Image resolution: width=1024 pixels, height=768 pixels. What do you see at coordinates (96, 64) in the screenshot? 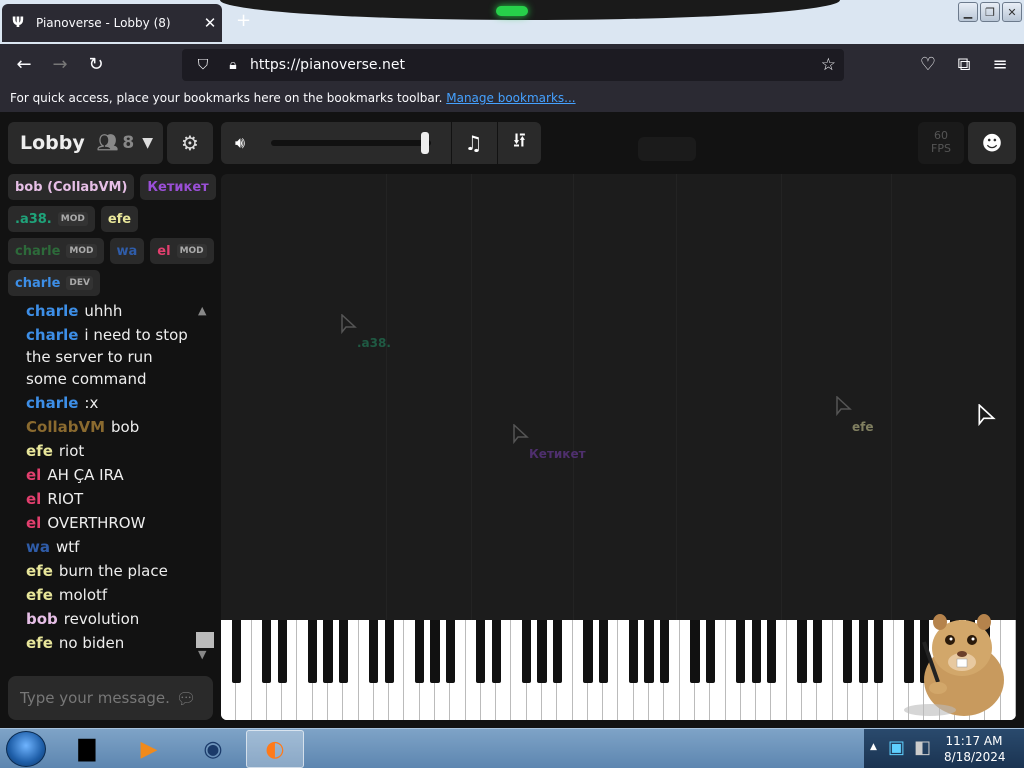
I see `reload-icon: ↻` at bounding box center [96, 64].